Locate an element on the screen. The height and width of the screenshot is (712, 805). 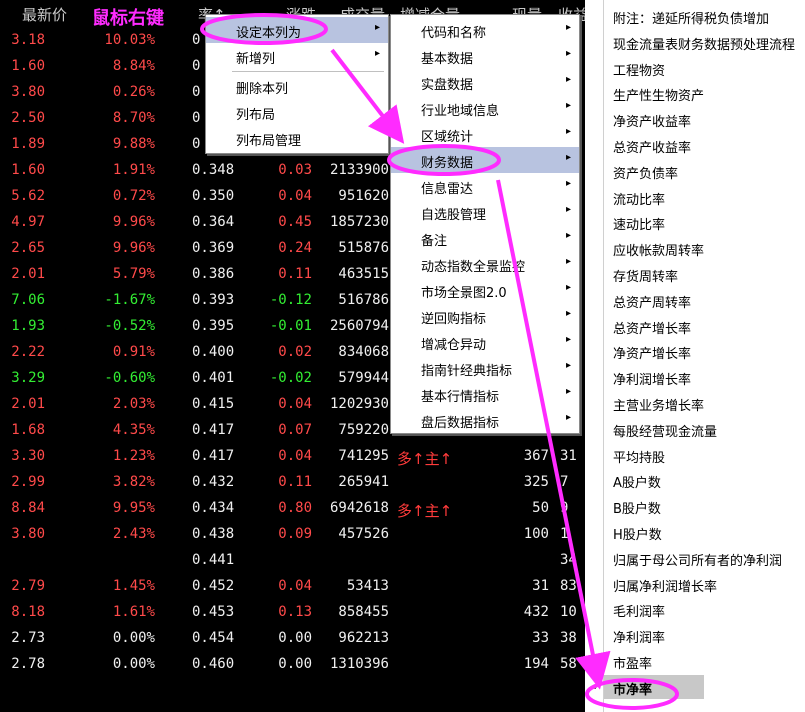
context-menu-item: 列布局管理 is located at coordinates (297, 138).